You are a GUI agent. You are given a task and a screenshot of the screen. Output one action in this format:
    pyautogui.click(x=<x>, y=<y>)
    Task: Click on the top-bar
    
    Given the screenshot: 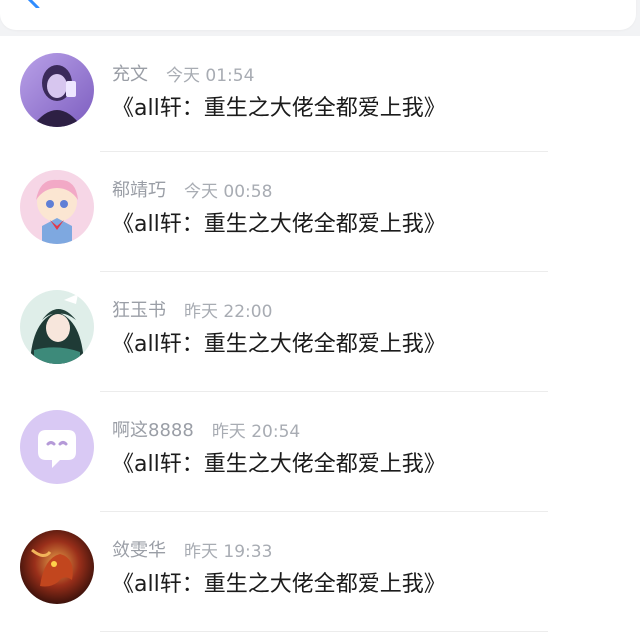 What is the action you would take?
    pyautogui.click(x=320, y=18)
    